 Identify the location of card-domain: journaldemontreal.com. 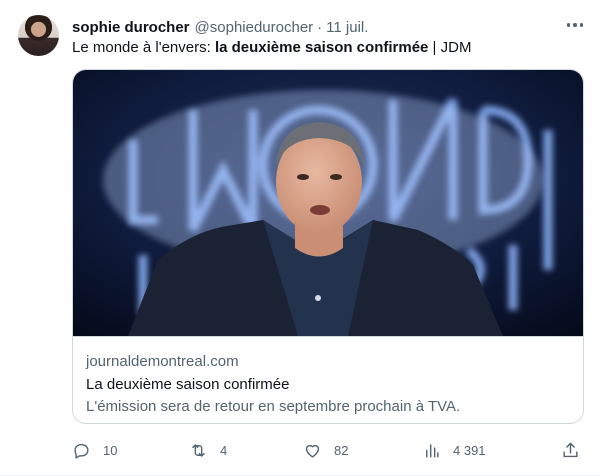
(162, 361).